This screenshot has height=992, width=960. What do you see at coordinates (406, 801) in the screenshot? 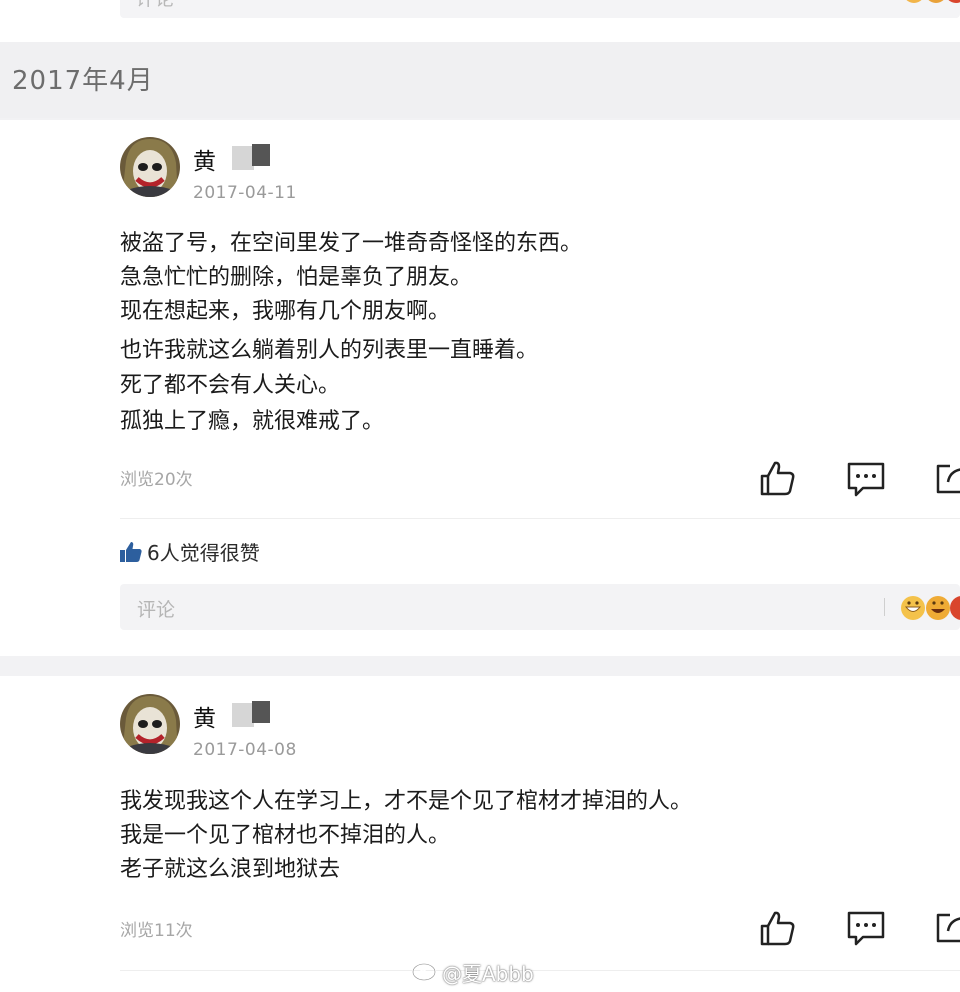
I see `post-text-line: 我发现我这个人在学习上，才不是个见了棺材才掉泪的人。` at bounding box center [406, 801].